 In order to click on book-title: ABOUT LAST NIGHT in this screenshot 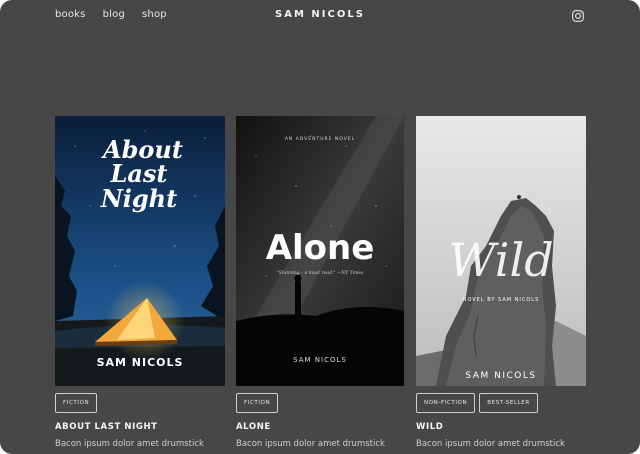, I will do `click(140, 427)`.